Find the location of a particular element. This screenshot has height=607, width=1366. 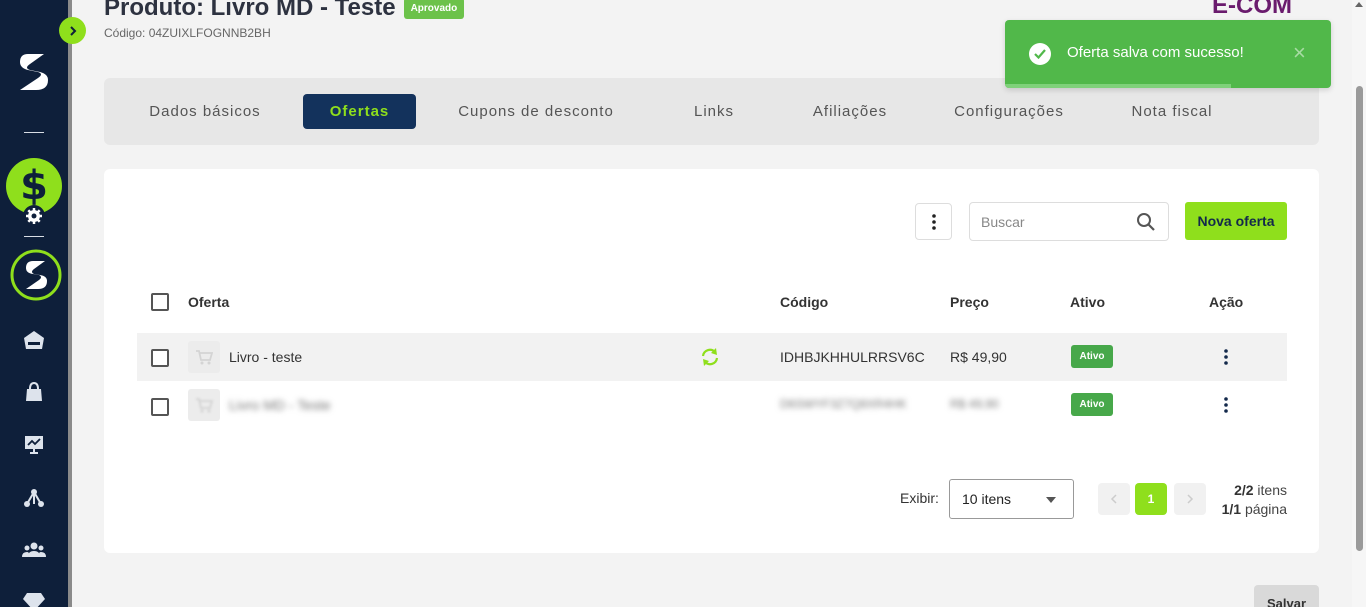

show-label: Exibir: is located at coordinates (919, 498).